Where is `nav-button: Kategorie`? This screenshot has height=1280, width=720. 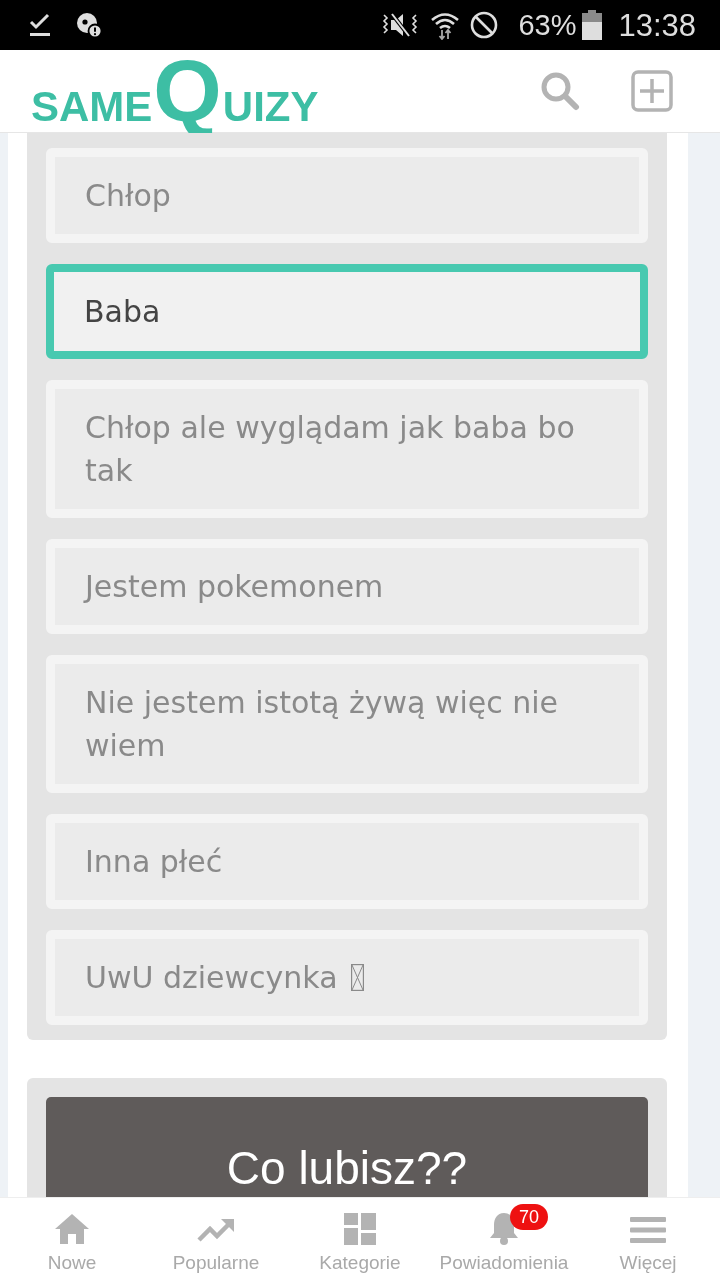
nav-button: Kategorie is located at coordinates (360, 1239).